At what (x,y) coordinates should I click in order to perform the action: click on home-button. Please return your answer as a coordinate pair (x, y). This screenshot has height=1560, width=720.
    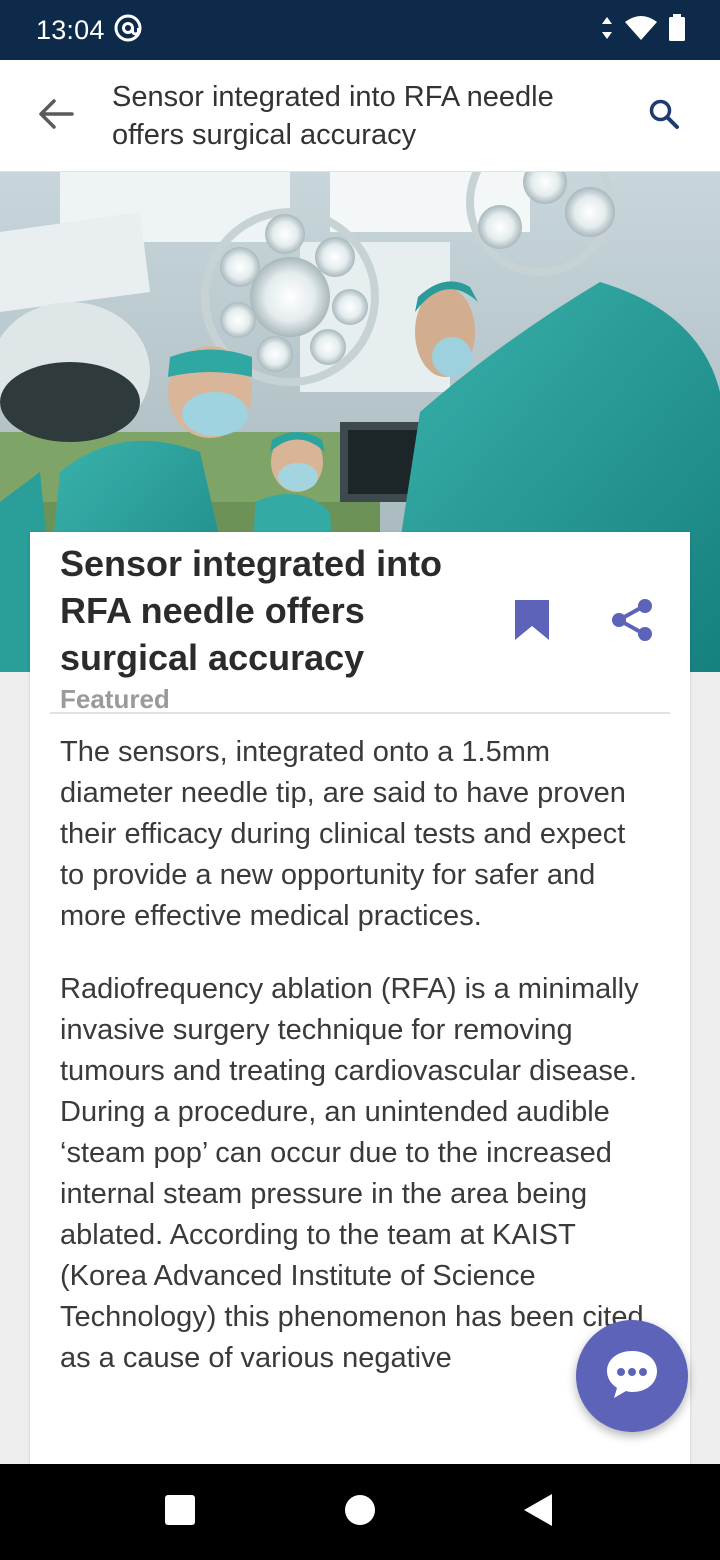
    Looking at the image, I should click on (360, 1512).